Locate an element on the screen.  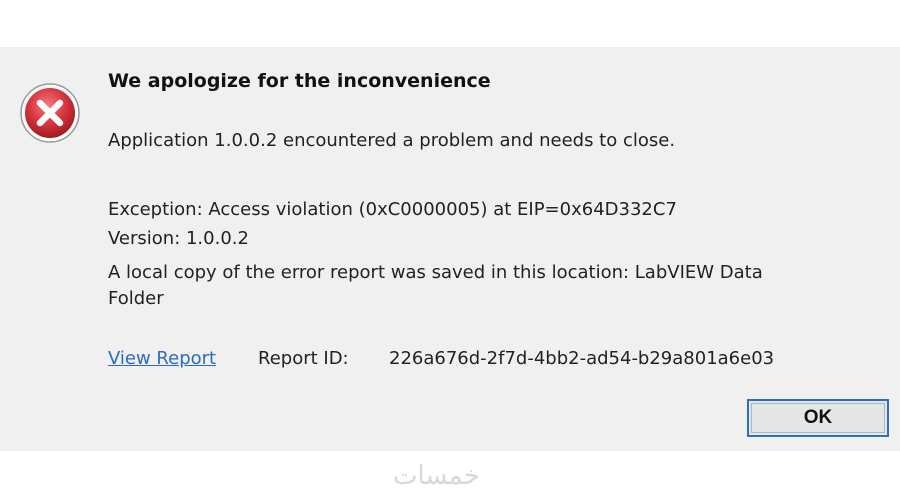
version-message: Version: 1.0.0.2 is located at coordinates (178, 238).